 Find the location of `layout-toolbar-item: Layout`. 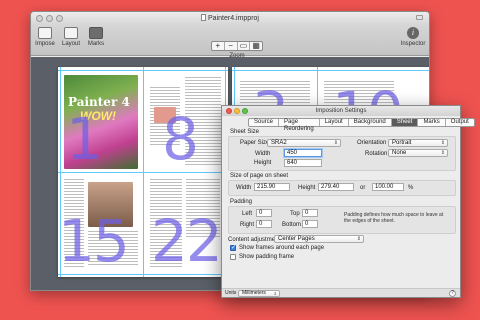

layout-toolbar-item: Layout is located at coordinates (71, 37).